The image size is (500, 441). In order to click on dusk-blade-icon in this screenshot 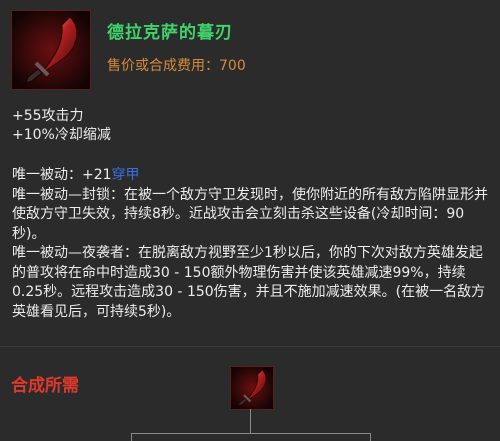, I will do `click(51, 50)`.